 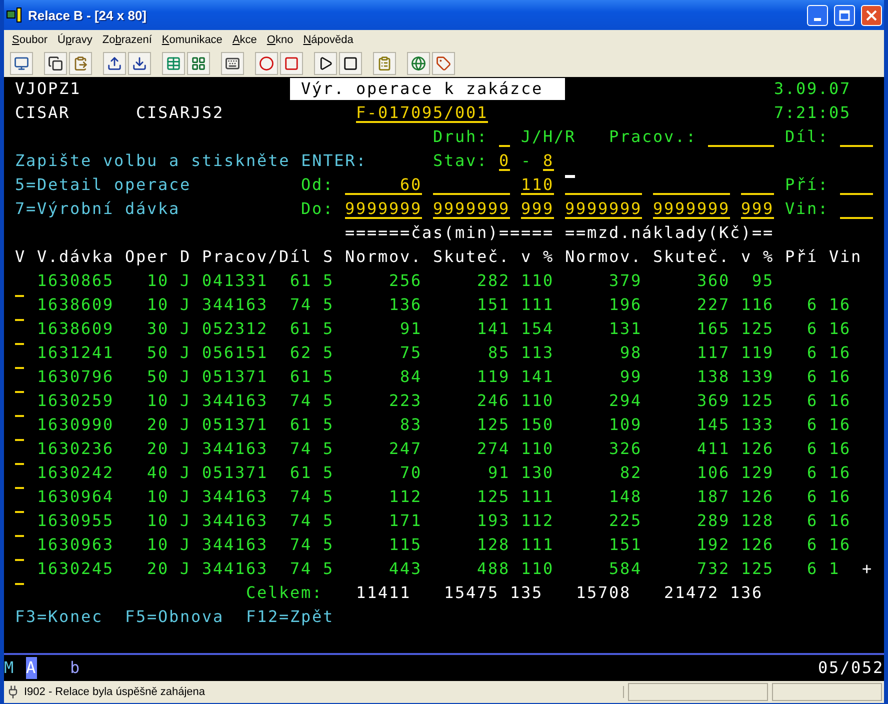 I want to click on total-value: 15708, so click(x=603, y=593).